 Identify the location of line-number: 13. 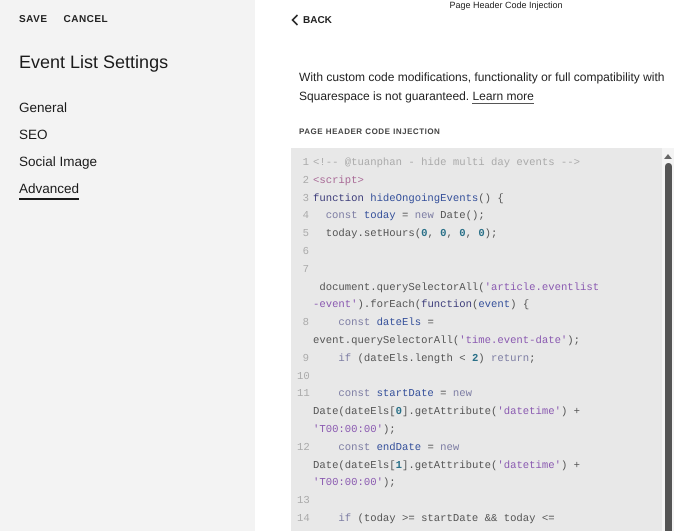
(304, 502).